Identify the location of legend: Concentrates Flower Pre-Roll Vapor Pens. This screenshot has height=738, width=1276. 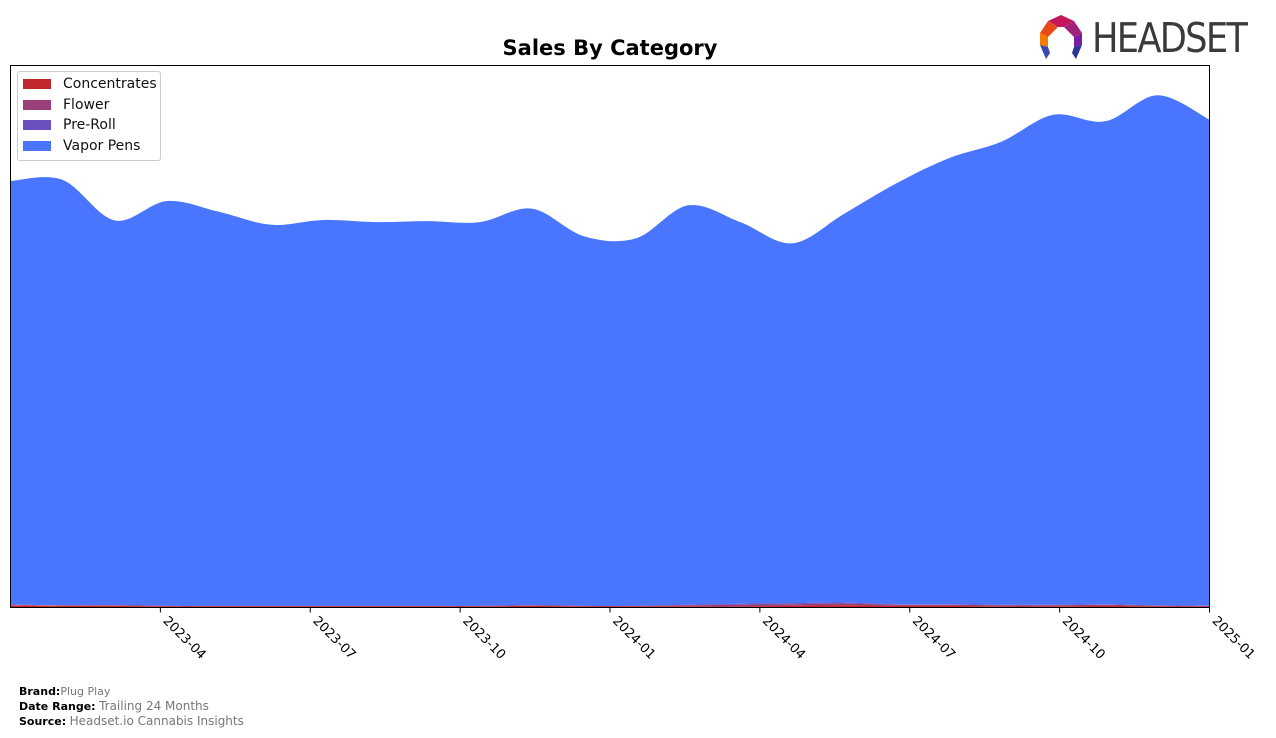
(89, 116).